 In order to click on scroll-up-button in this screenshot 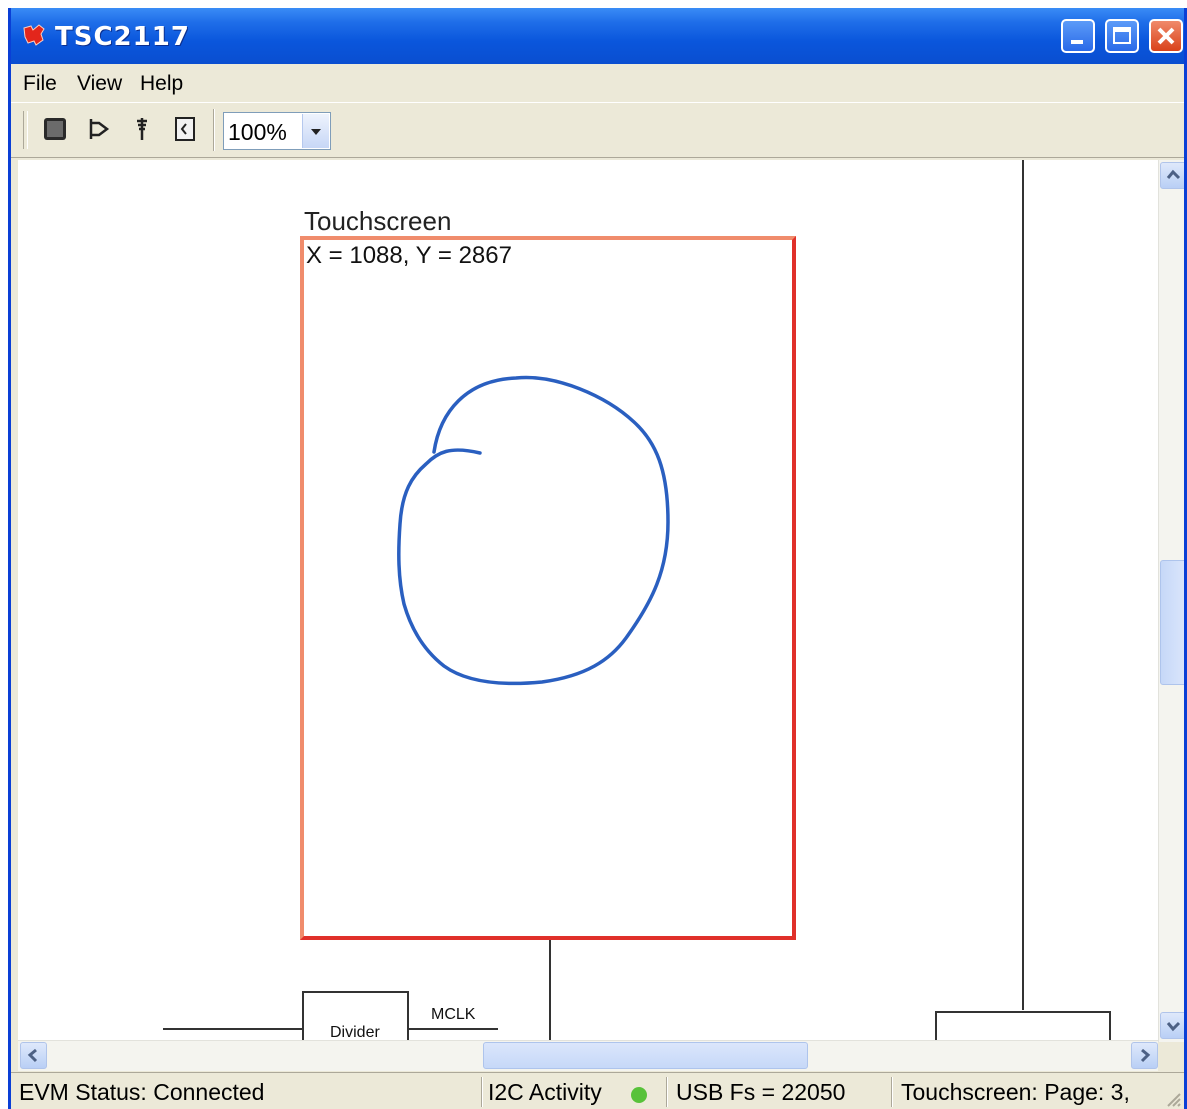, I will do `click(1172, 175)`.